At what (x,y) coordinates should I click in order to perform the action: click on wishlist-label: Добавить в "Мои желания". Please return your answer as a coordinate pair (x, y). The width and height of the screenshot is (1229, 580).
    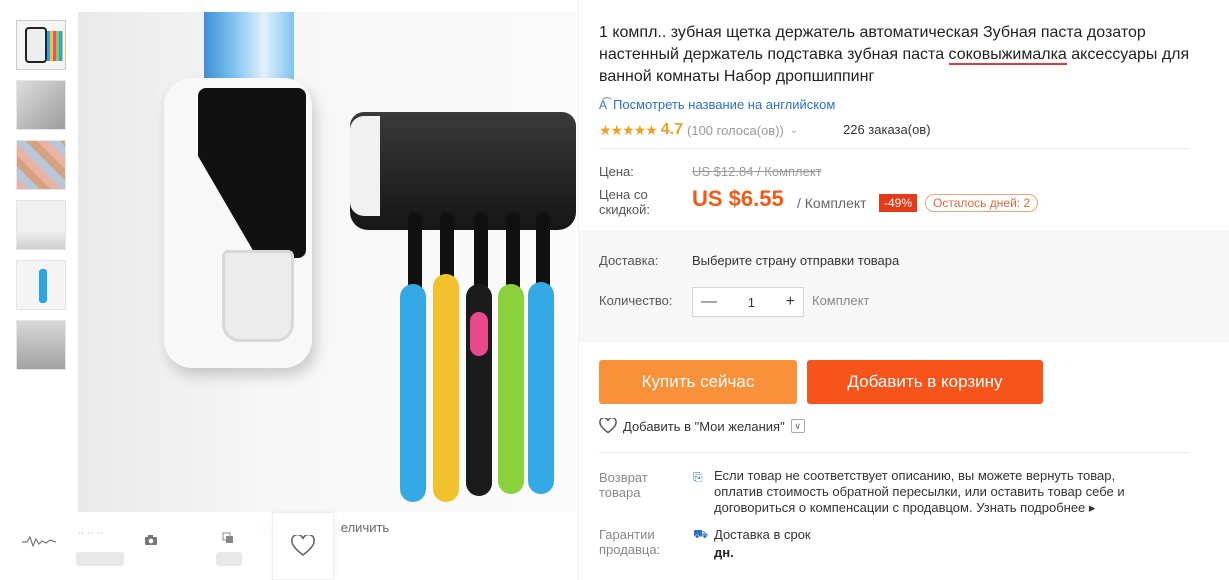
    Looking at the image, I should click on (704, 426).